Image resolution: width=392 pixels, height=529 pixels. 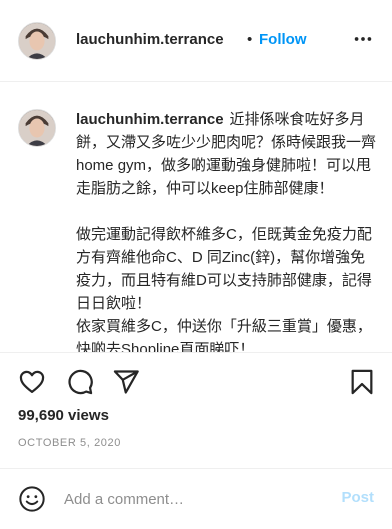 What do you see at coordinates (362, 382) in the screenshot?
I see `bookmark-icon` at bounding box center [362, 382].